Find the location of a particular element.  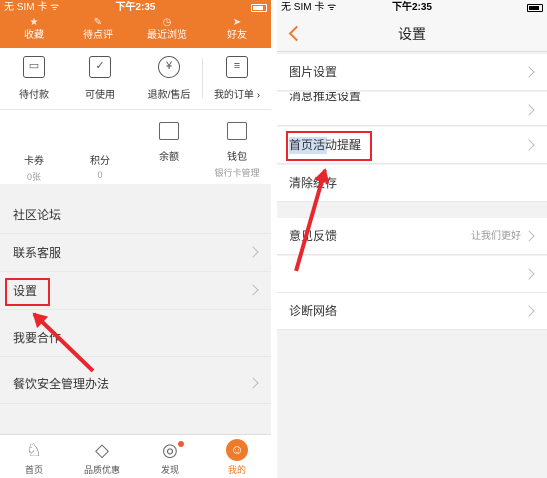

bottom-tab-bar: ♘ 首页 ◇ 品质优惠 ◎ 发现 ☺ 我的 is located at coordinates (135, 456).